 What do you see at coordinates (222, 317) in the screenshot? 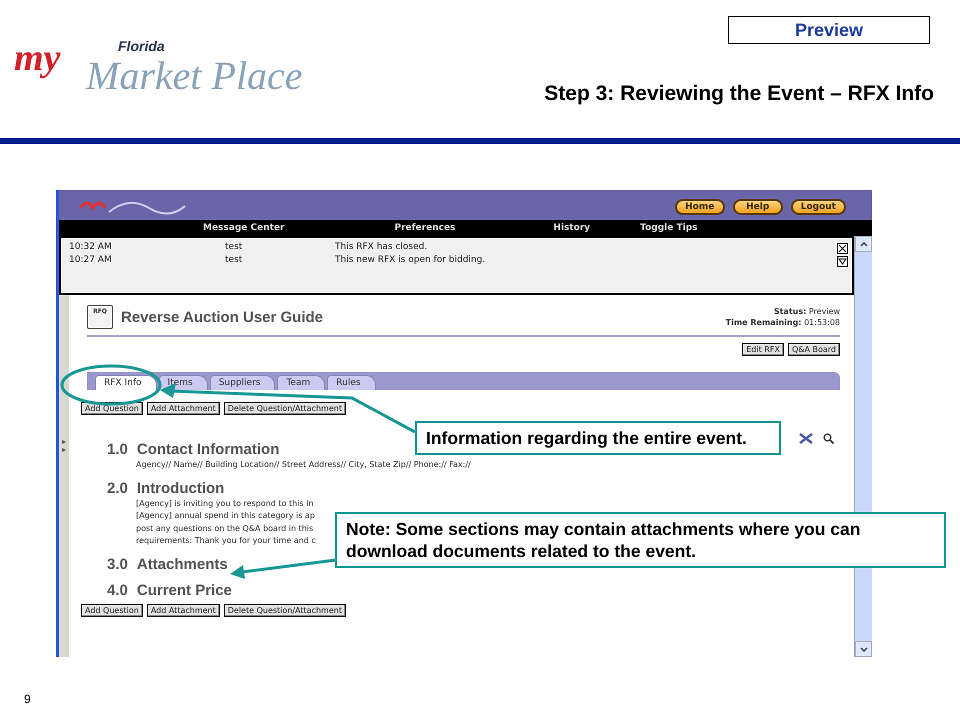
I see `event-title: Reverse Auction User Guide` at bounding box center [222, 317].